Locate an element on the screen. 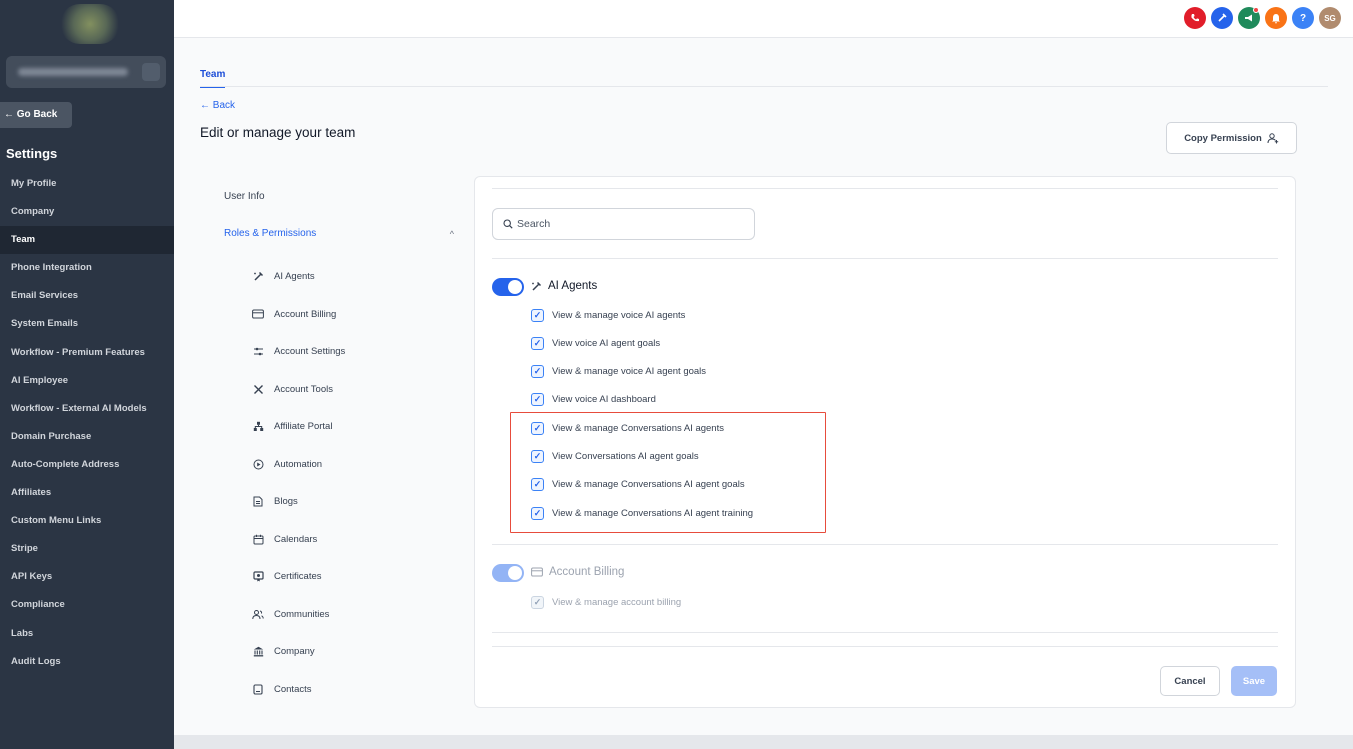 The width and height of the screenshot is (1353, 749). sidebar-item-auto-complete-address: Auto-Complete Address is located at coordinates (87, 465).